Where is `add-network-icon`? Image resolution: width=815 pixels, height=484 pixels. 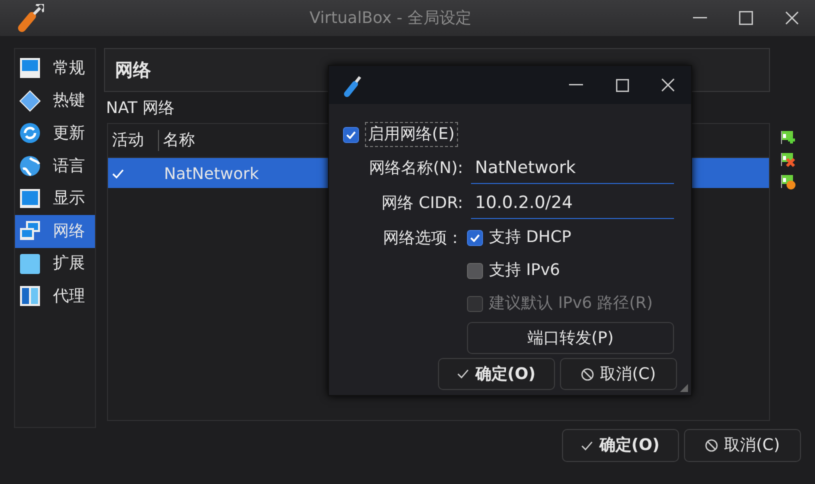
add-network-icon is located at coordinates (788, 138).